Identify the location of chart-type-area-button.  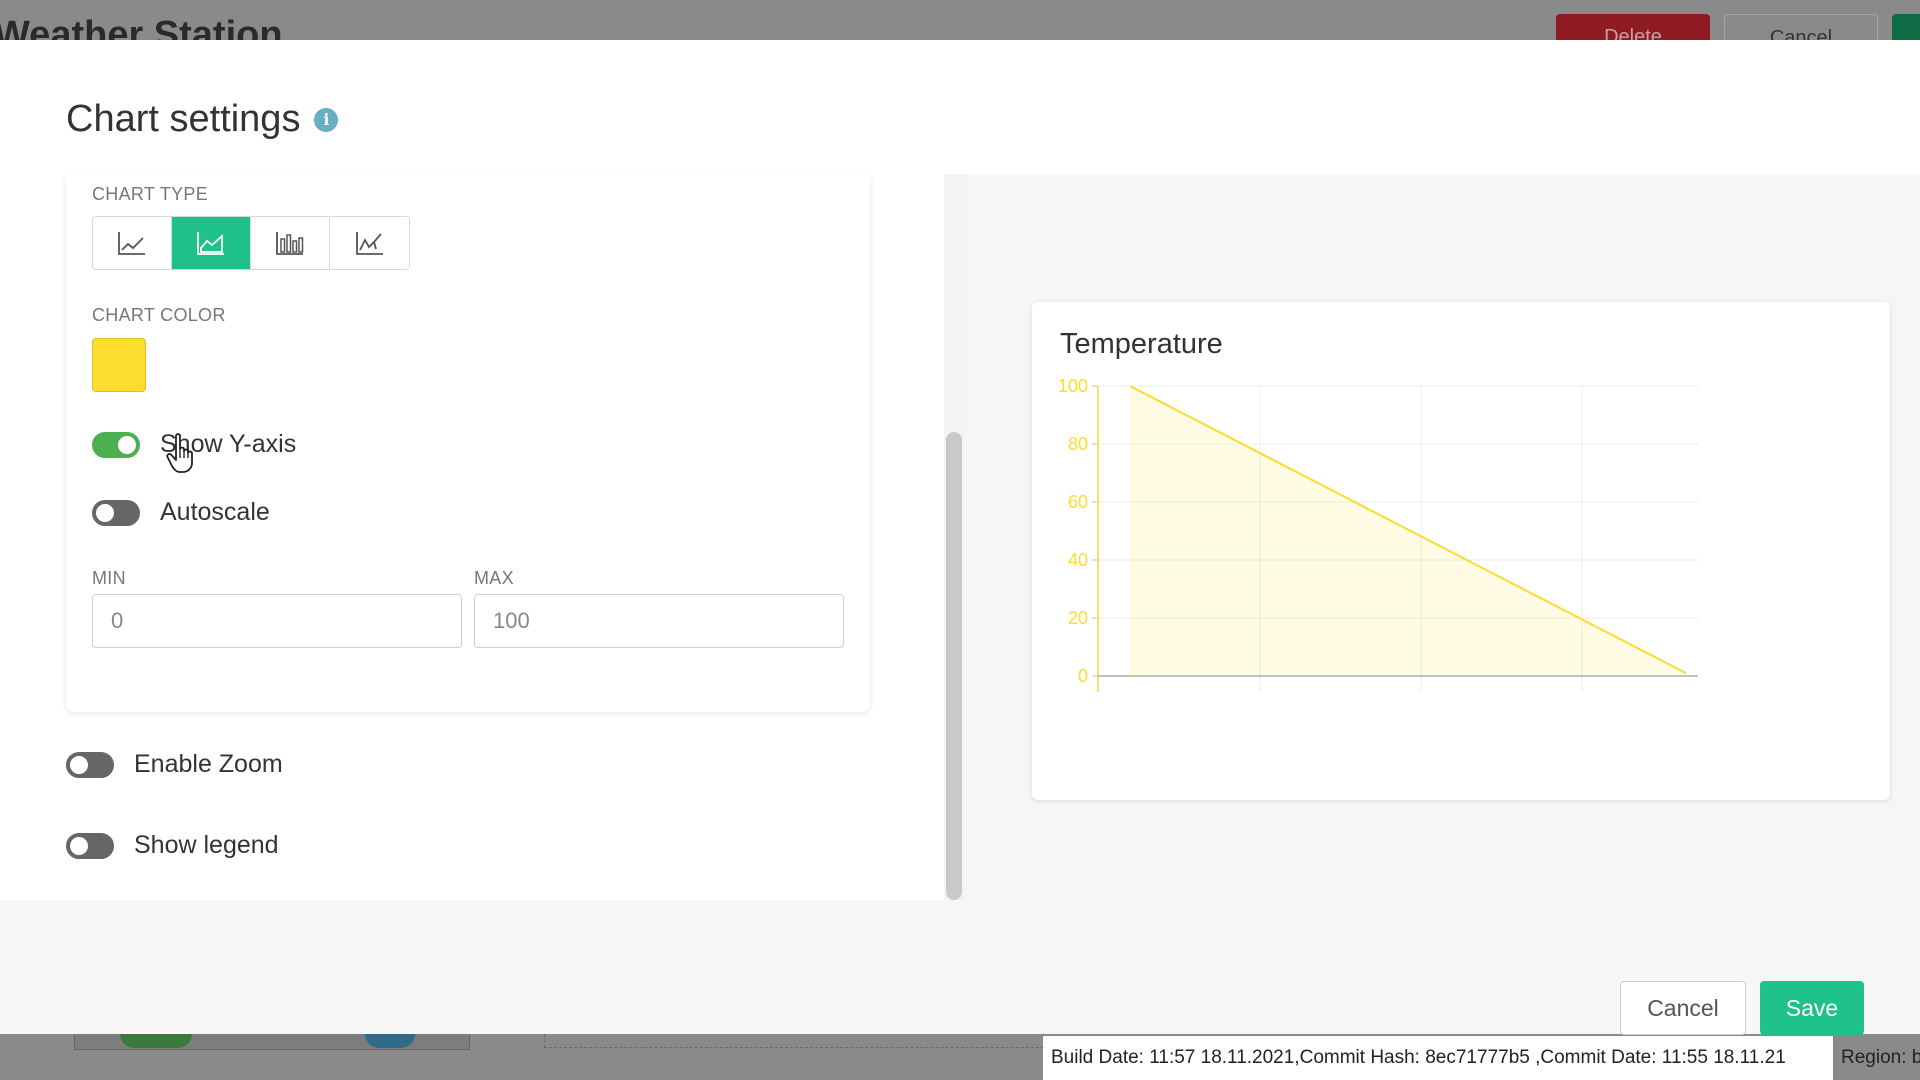
(211, 243).